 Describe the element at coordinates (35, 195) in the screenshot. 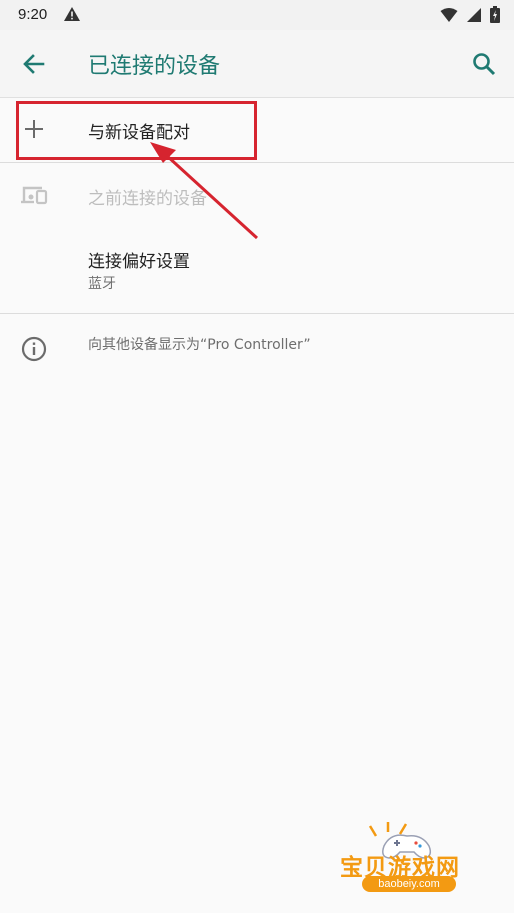

I see `devices-icon` at that location.